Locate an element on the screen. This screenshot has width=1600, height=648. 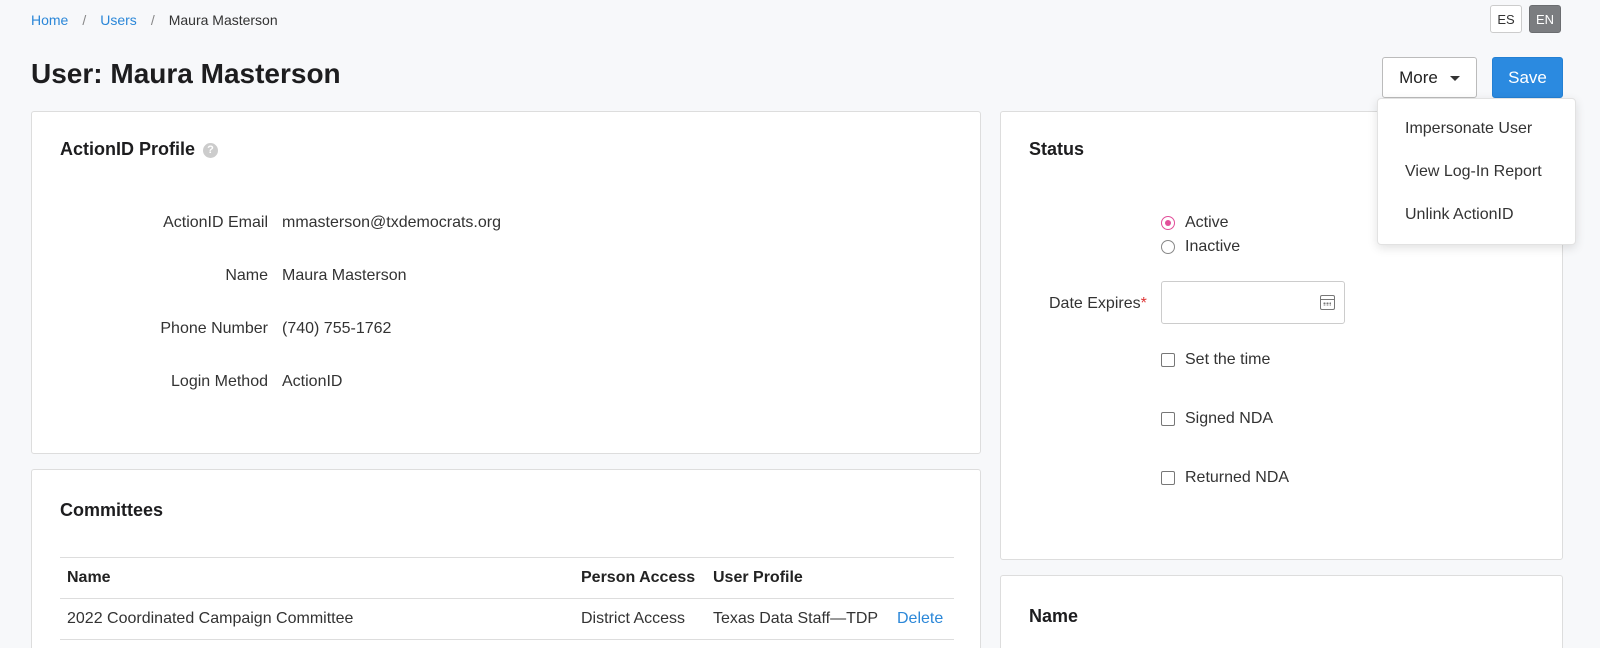
more-button: More is located at coordinates (1429, 77).